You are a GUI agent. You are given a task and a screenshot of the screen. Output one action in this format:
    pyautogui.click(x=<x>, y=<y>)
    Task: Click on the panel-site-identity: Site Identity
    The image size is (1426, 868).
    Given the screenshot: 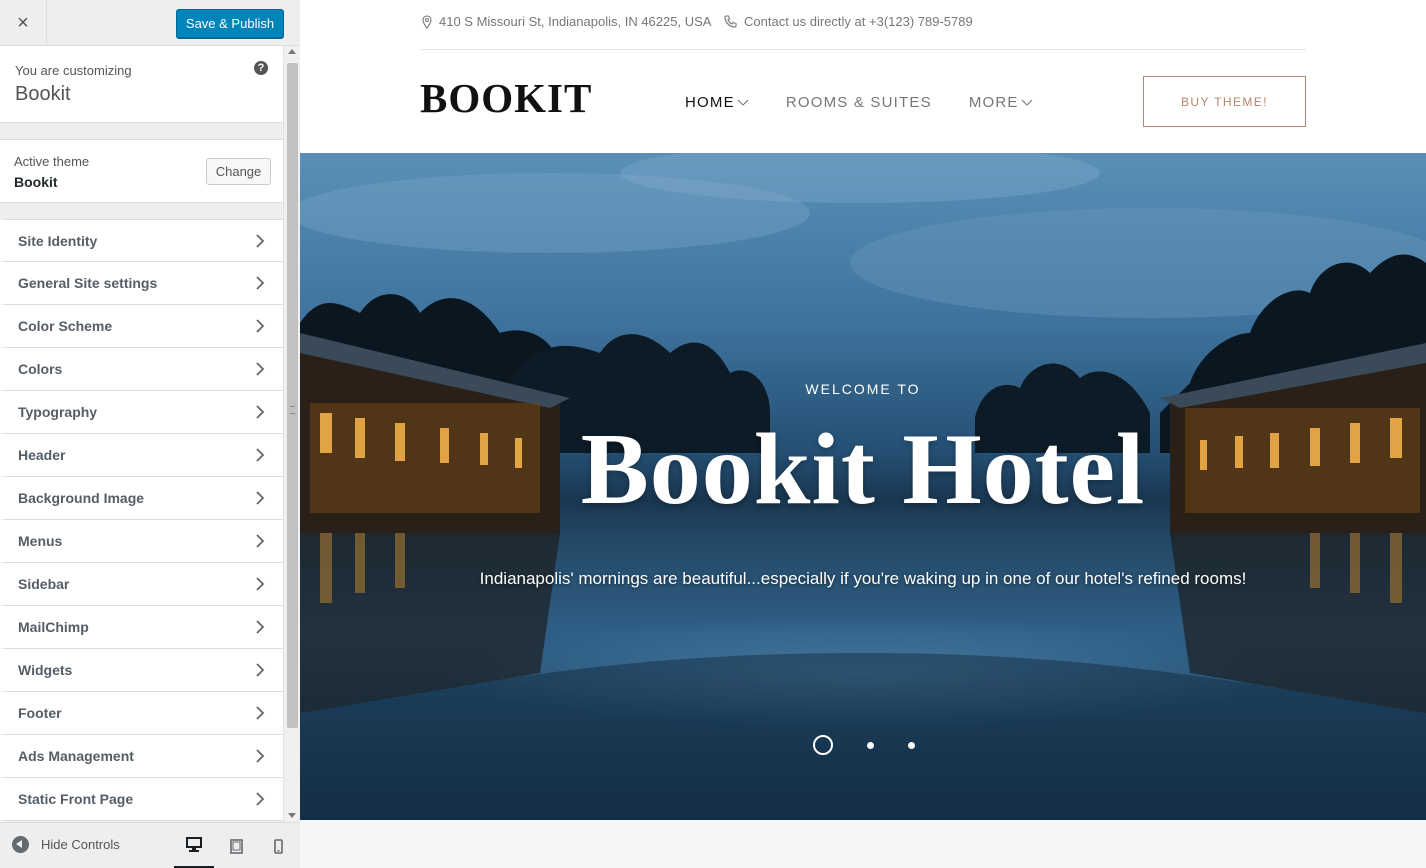 What is the action you would take?
    pyautogui.click(x=141, y=240)
    